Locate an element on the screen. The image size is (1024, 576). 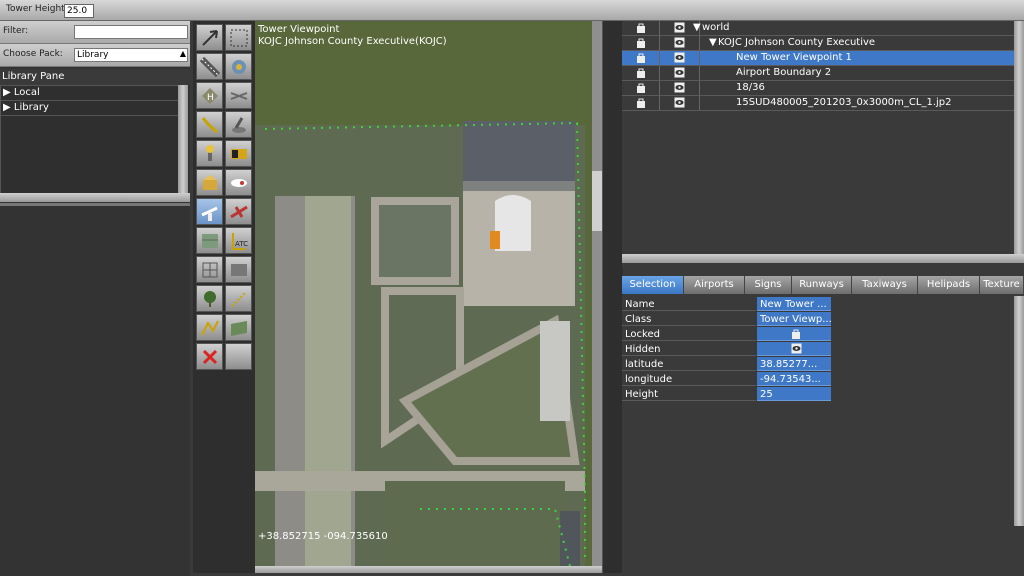
tab-selection: Selection is located at coordinates (653, 285).